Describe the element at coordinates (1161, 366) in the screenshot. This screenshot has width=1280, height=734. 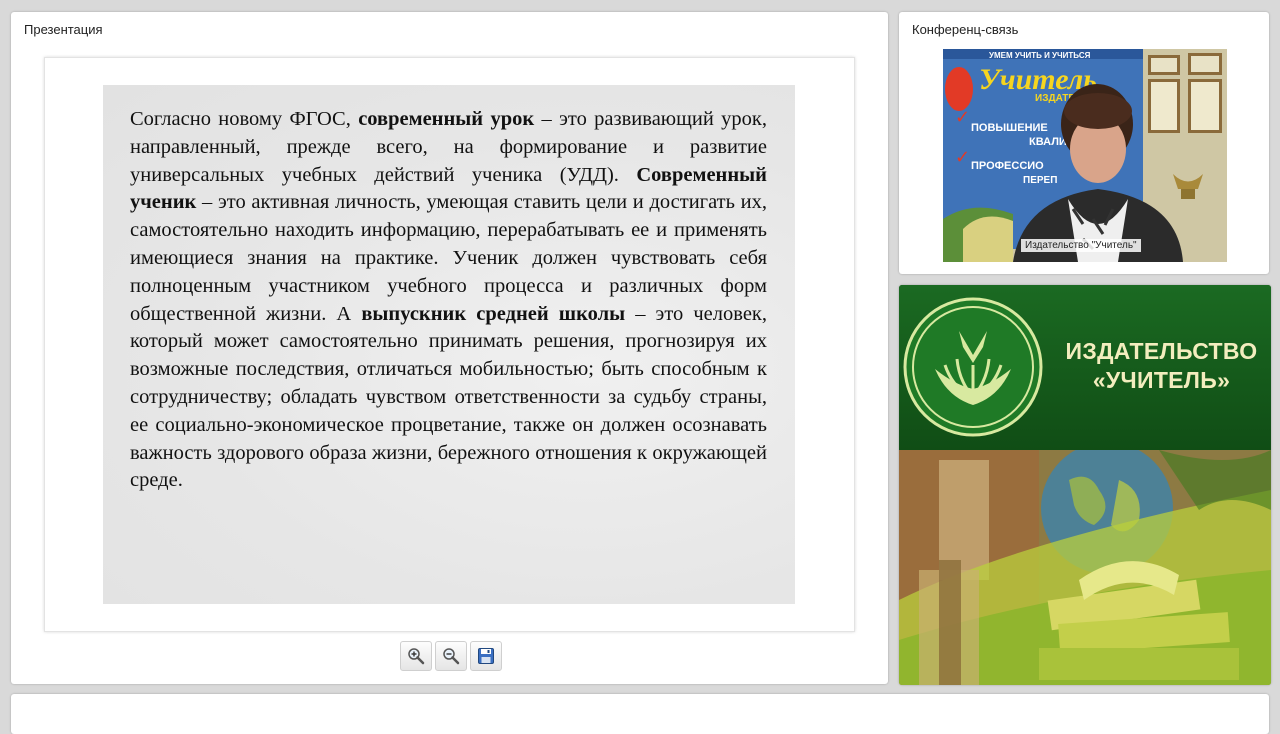
I see `banner-title: ИЗДАТЕЛЬСТВО «УЧИТЕЛЬ»` at that location.